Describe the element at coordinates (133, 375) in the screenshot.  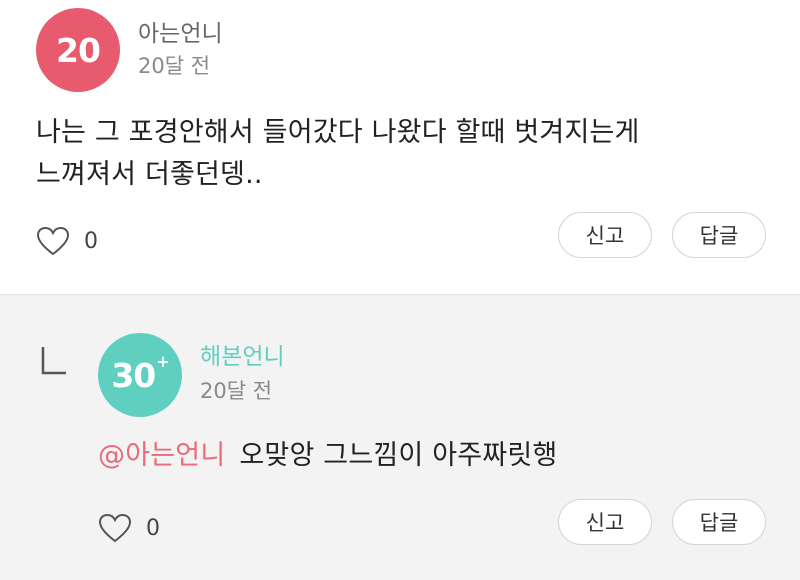
I see `avatar-age-label: 30` at that location.